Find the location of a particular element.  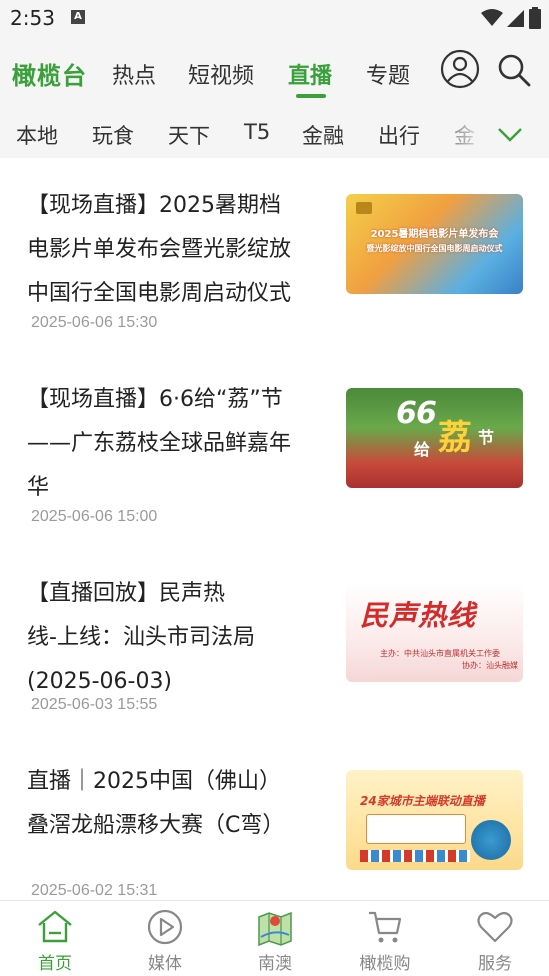

title-line: 【现场直播】2025暑期档 is located at coordinates (154, 205).